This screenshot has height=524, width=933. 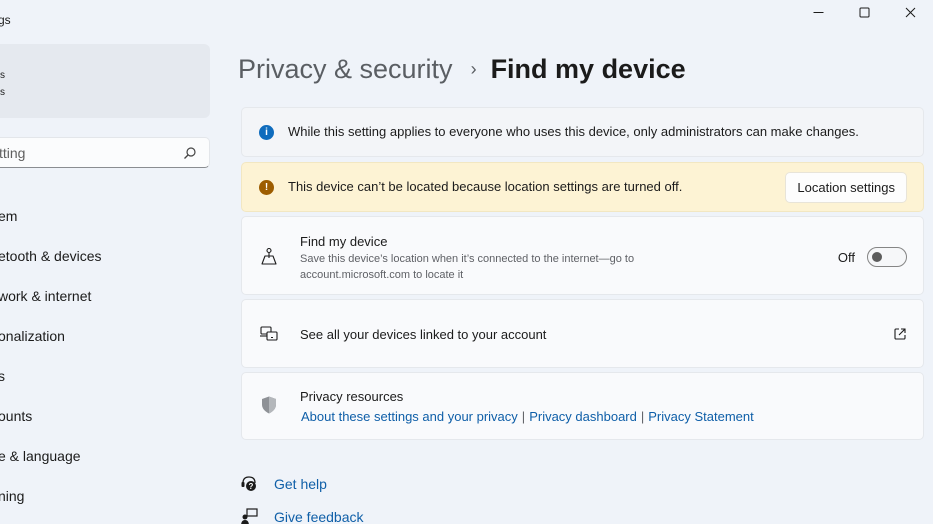 I want to click on about-settings-privacy-link: About these settings and your privacy, so click(x=409, y=416).